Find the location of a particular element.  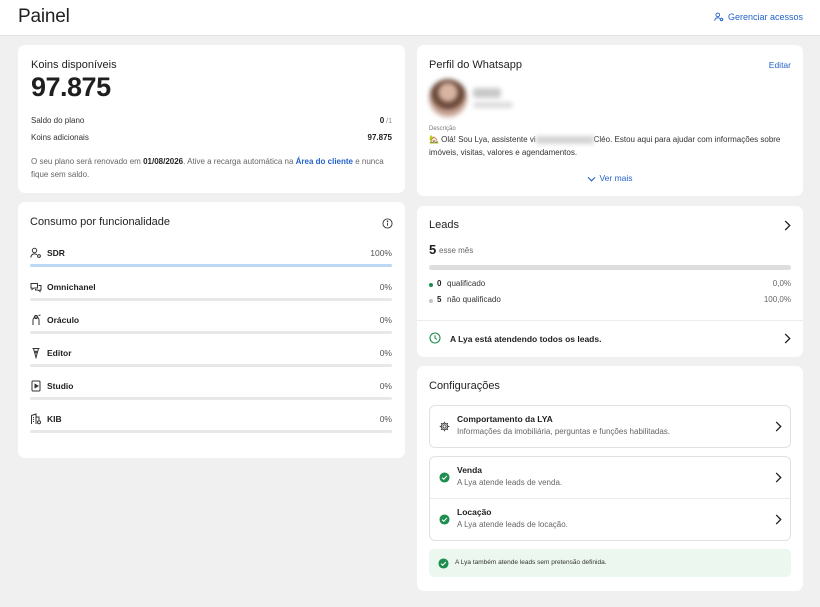

sale-leads-item: Venda A Lya atende leads de venda. is located at coordinates (610, 478).